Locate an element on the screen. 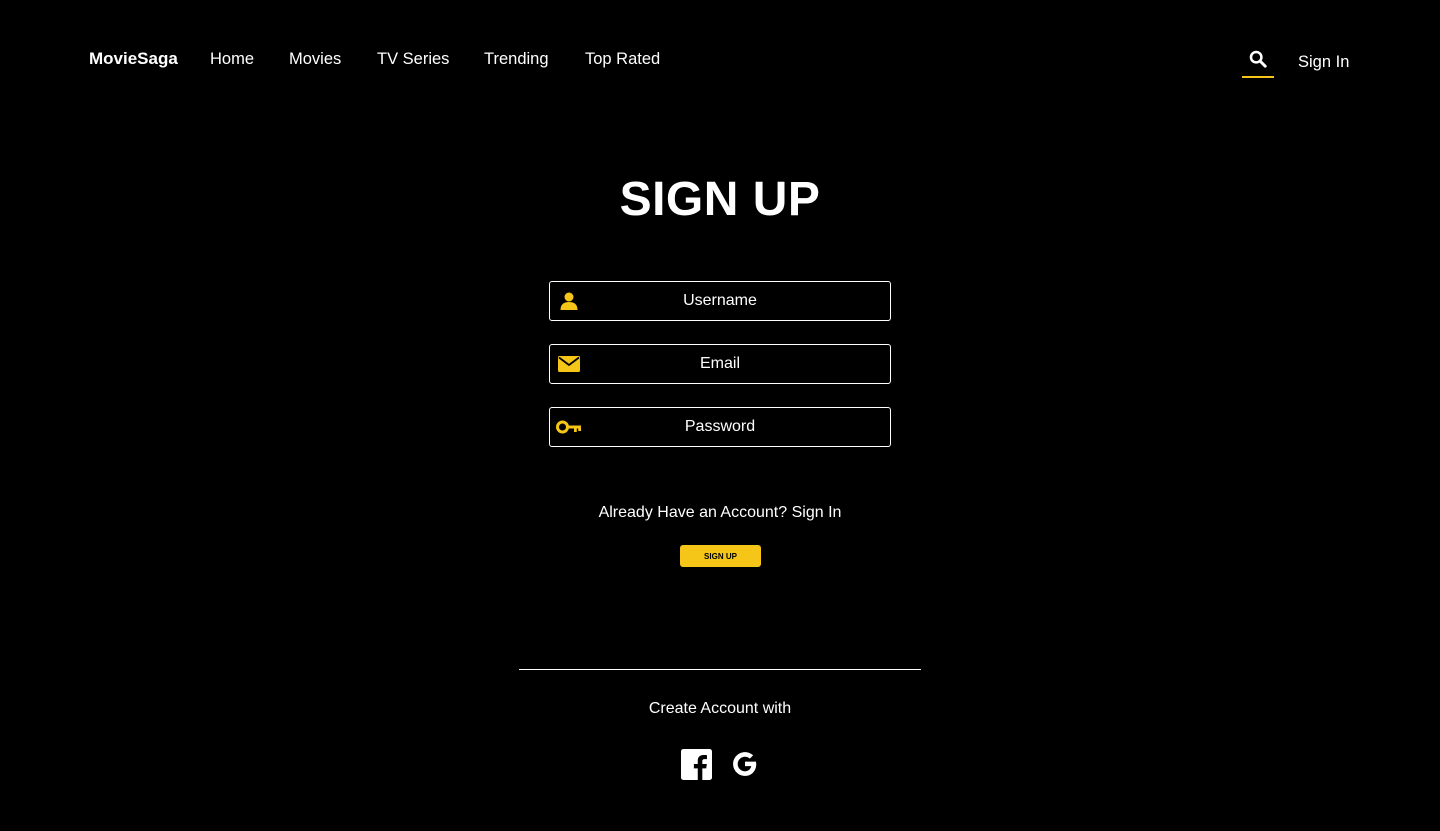 This screenshot has width=1440, height=831. page-title: SIGN UP is located at coordinates (720, 199).